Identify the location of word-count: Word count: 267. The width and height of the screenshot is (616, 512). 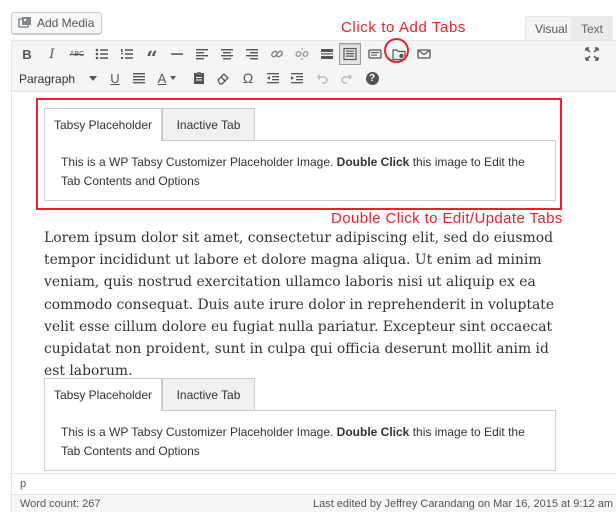
(60, 504).